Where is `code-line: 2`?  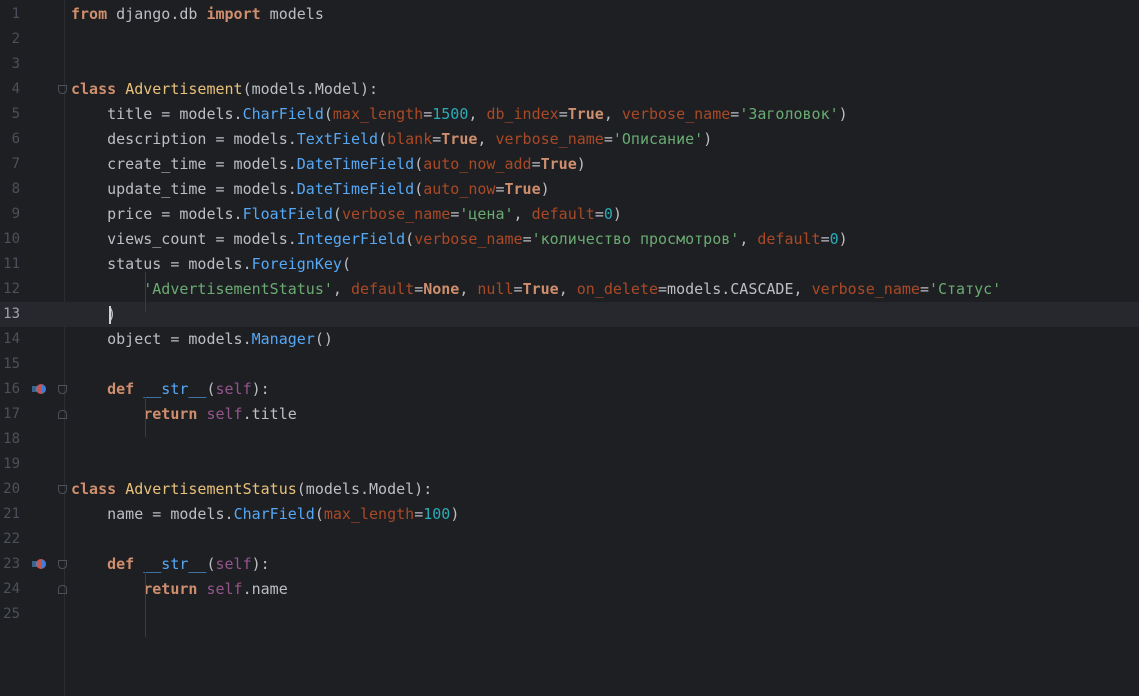
code-line: 2 is located at coordinates (569, 39).